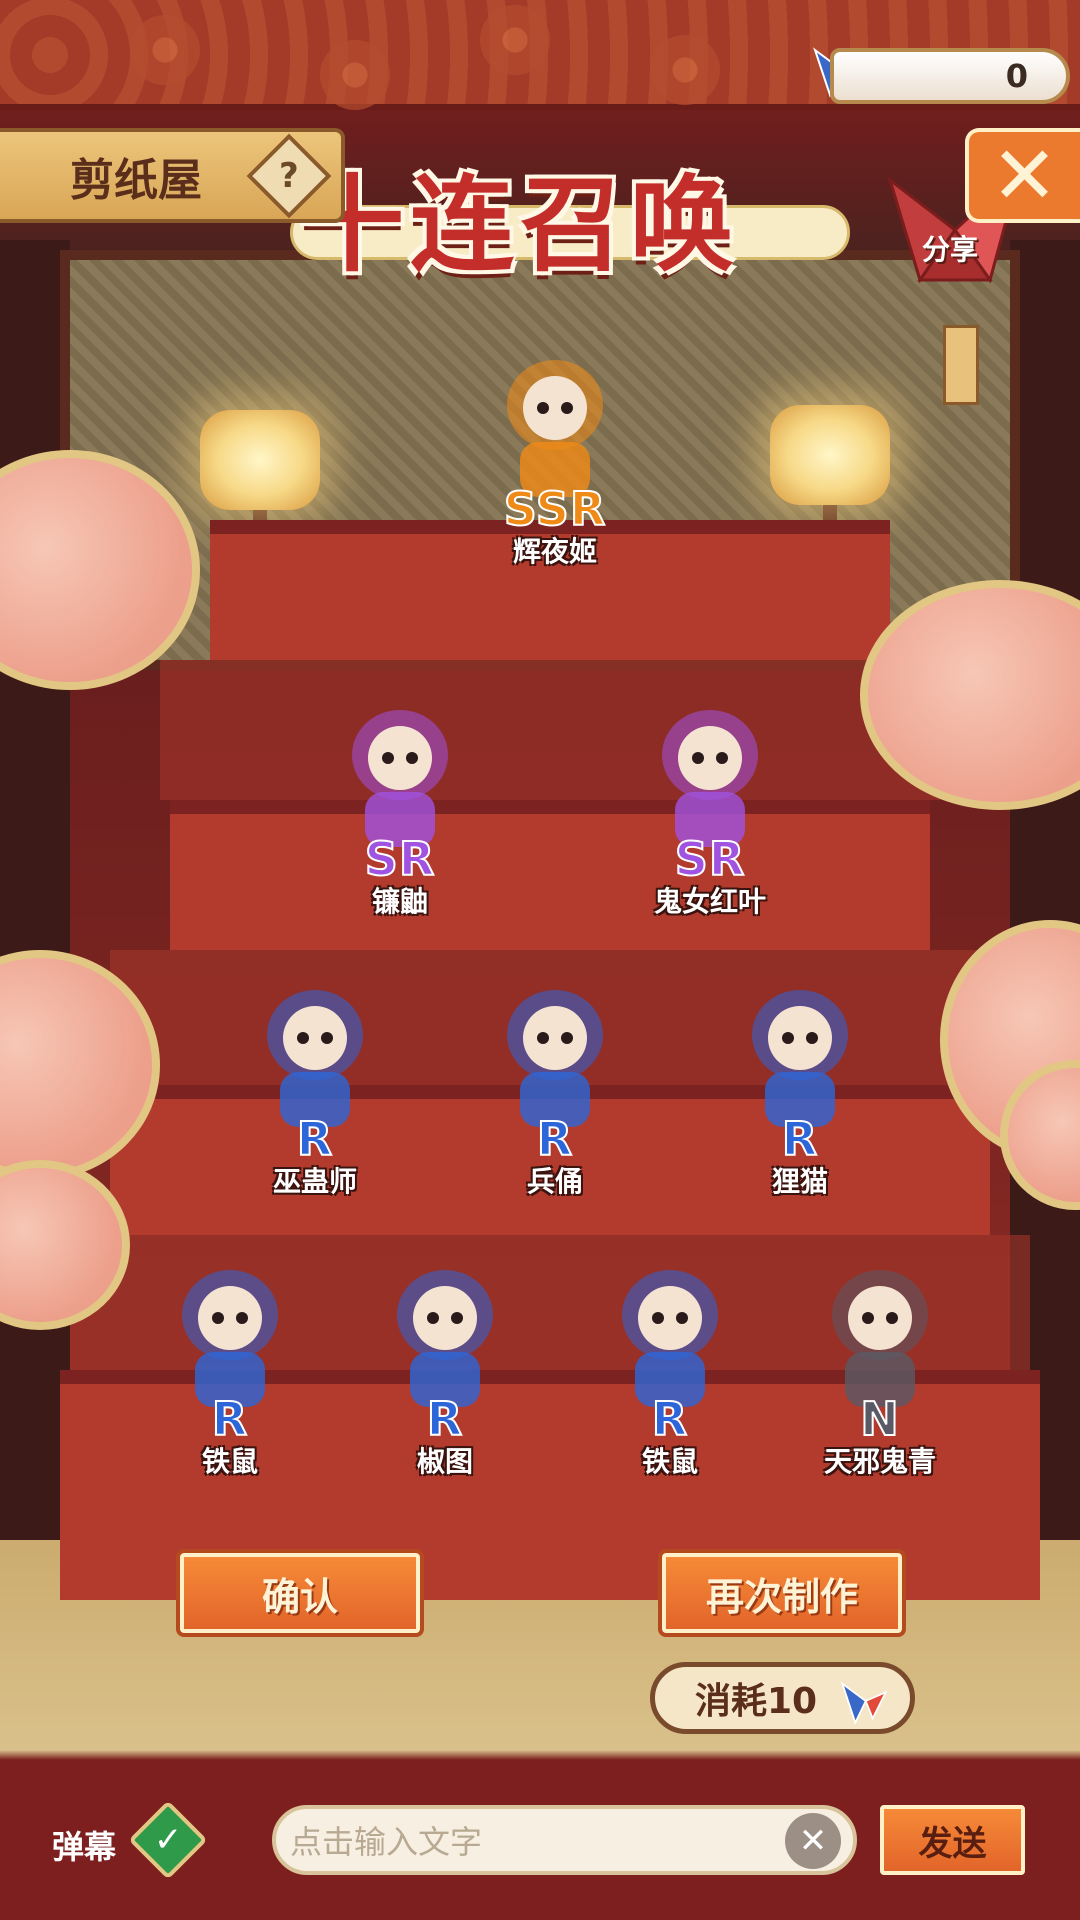  I want to click on shikigami-card: N 天邪鬼青, so click(880, 1359).